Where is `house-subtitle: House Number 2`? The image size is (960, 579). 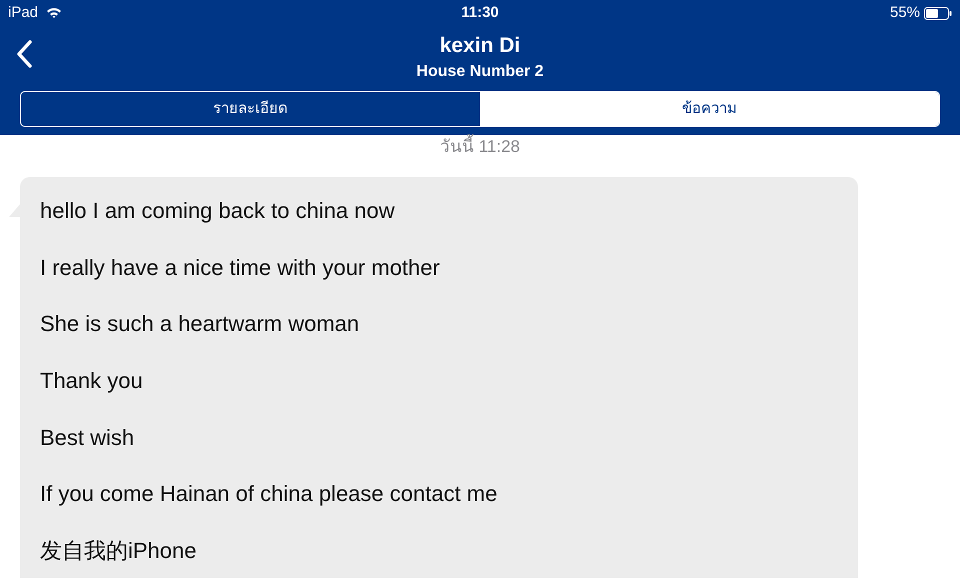
house-subtitle: House Number 2 is located at coordinates (480, 72).